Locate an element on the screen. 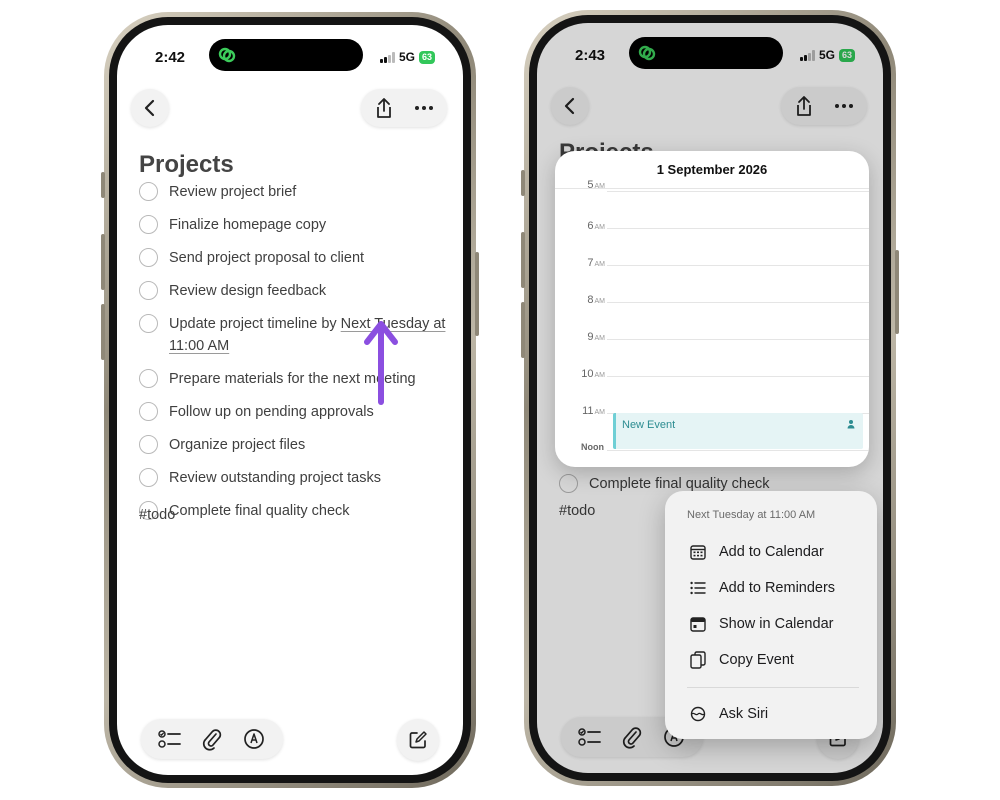 The image size is (1000, 800). hour-label: 10AM is located at coordinates (593, 374).